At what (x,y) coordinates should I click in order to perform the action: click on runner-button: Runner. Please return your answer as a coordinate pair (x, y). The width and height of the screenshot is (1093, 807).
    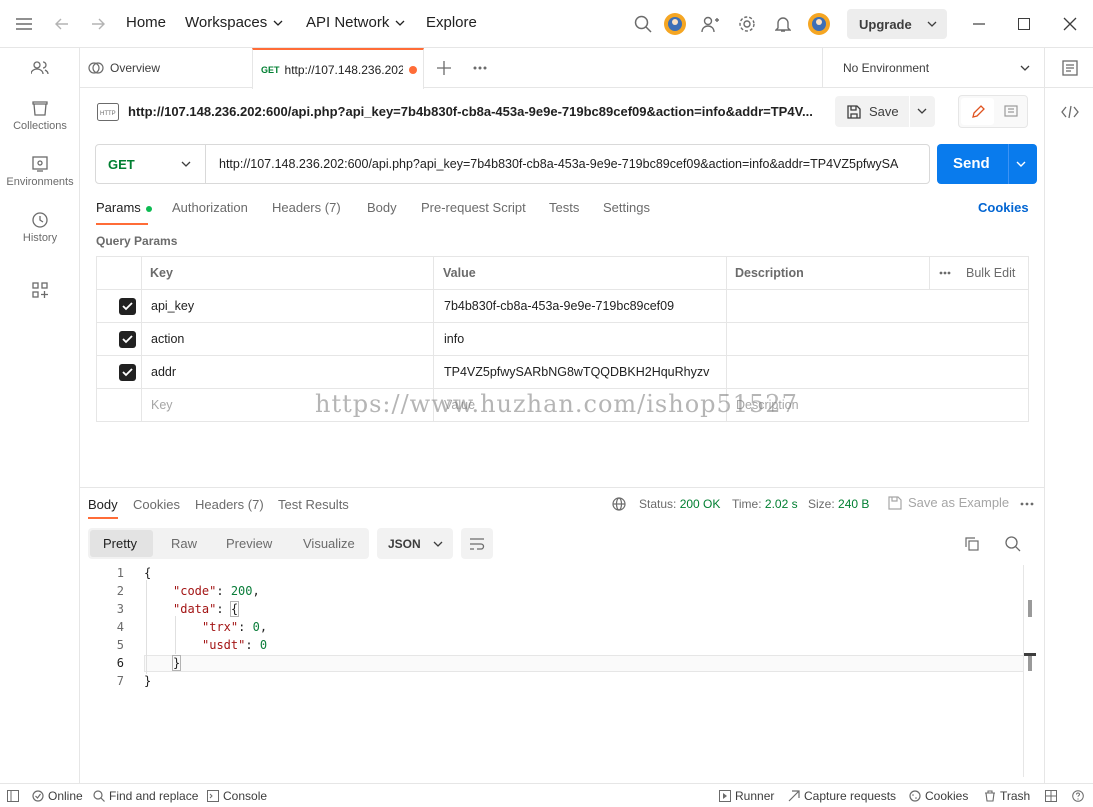
    Looking at the image, I should click on (746, 796).